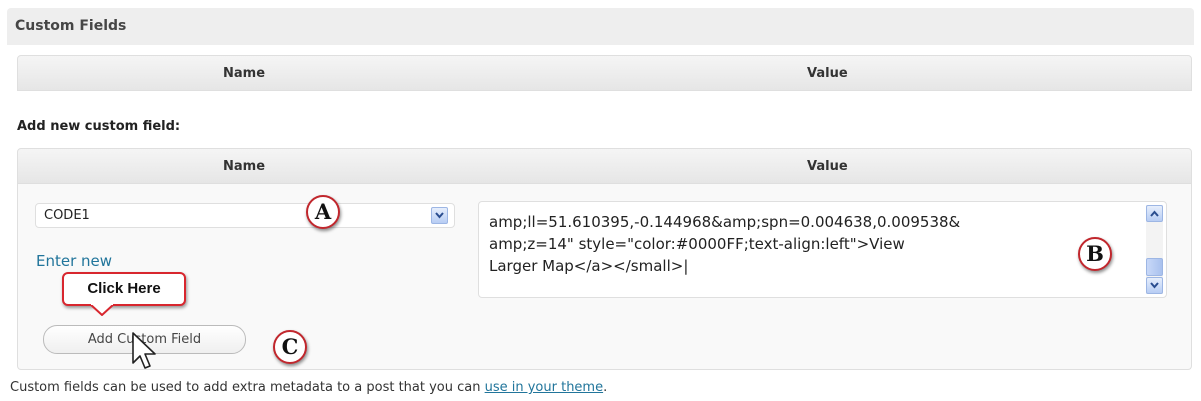  Describe the element at coordinates (827, 73) in the screenshot. I see `value-column-header: Value` at that location.